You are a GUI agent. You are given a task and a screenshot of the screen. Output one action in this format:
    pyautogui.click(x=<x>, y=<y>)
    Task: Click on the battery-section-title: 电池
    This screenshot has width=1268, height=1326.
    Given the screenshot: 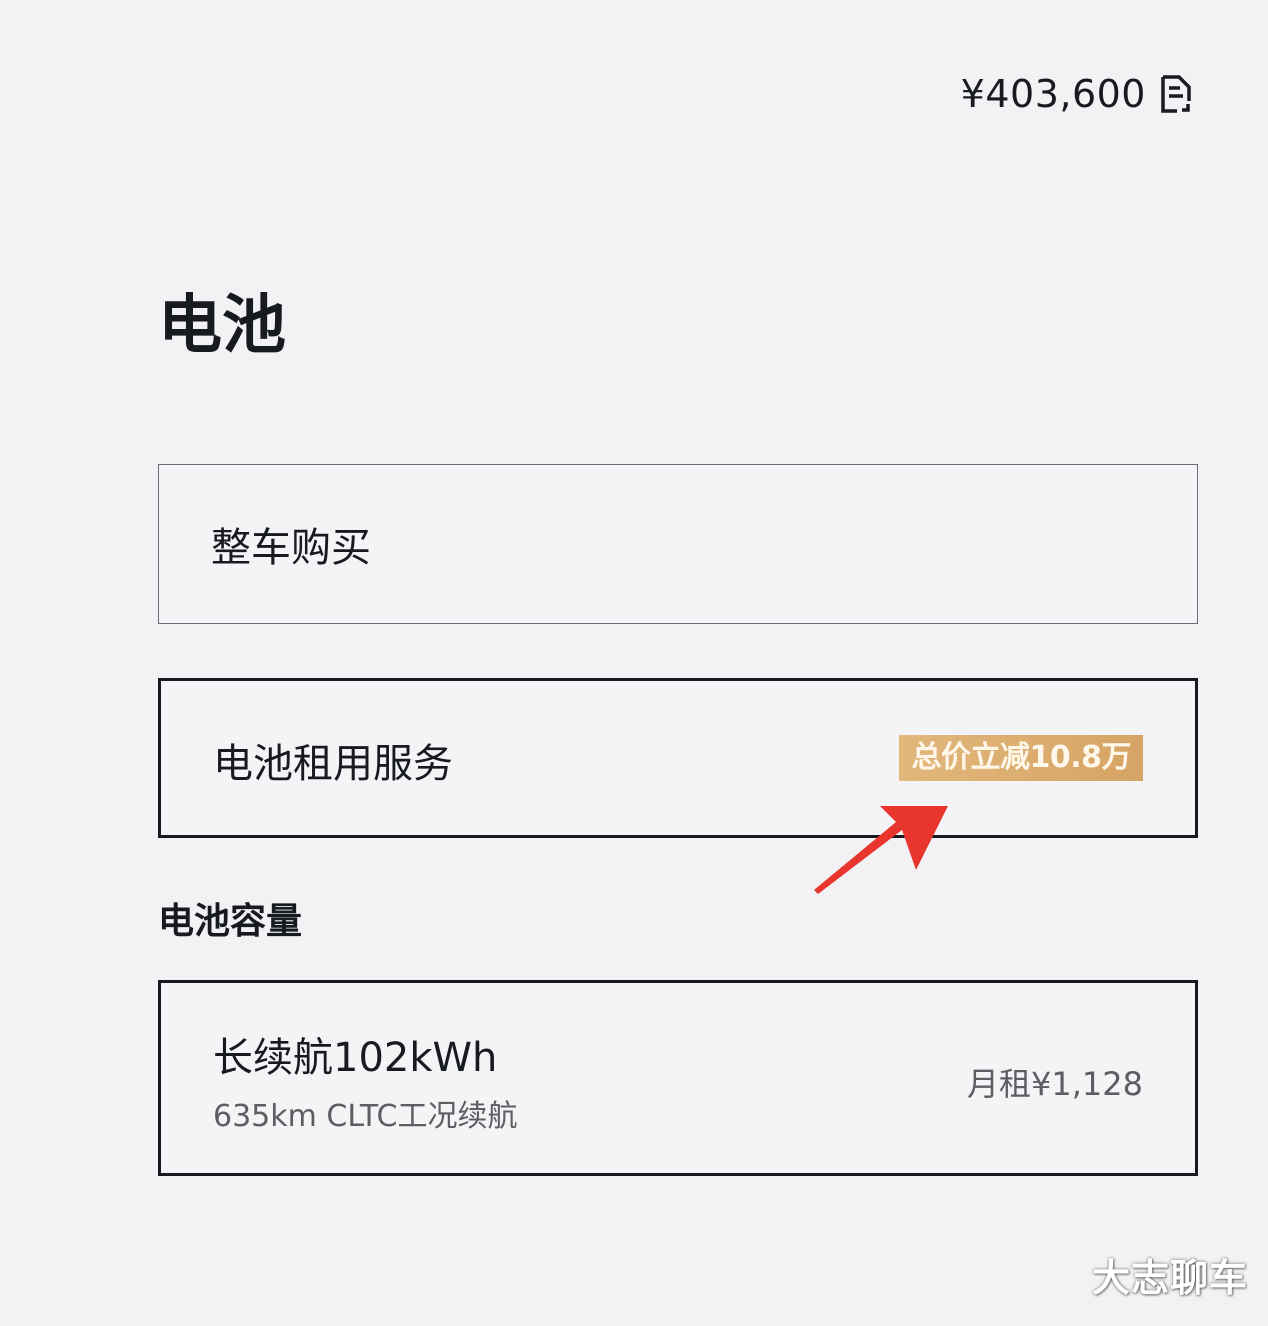 What is the action you would take?
    pyautogui.click(x=222, y=326)
    